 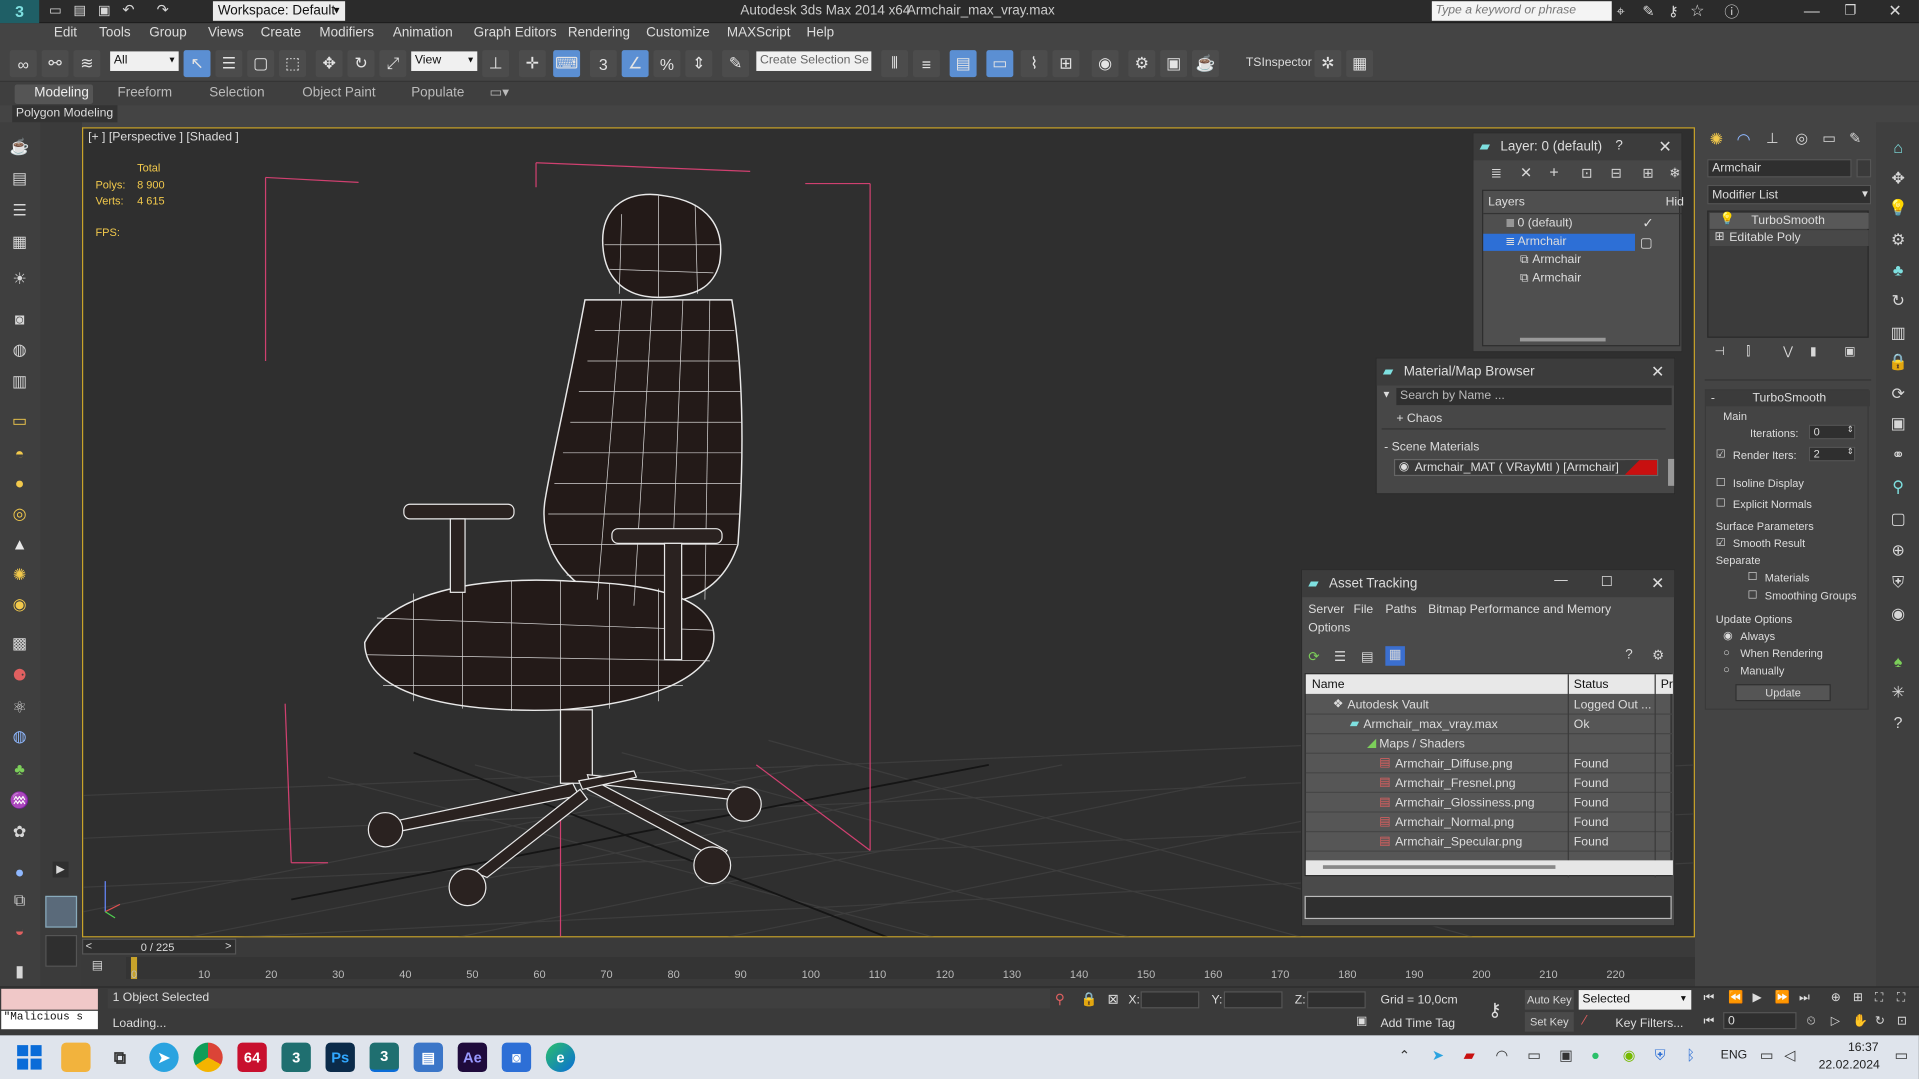 What do you see at coordinates (515, 33) in the screenshot?
I see `menu-graph-editors: Graph Editors` at bounding box center [515, 33].